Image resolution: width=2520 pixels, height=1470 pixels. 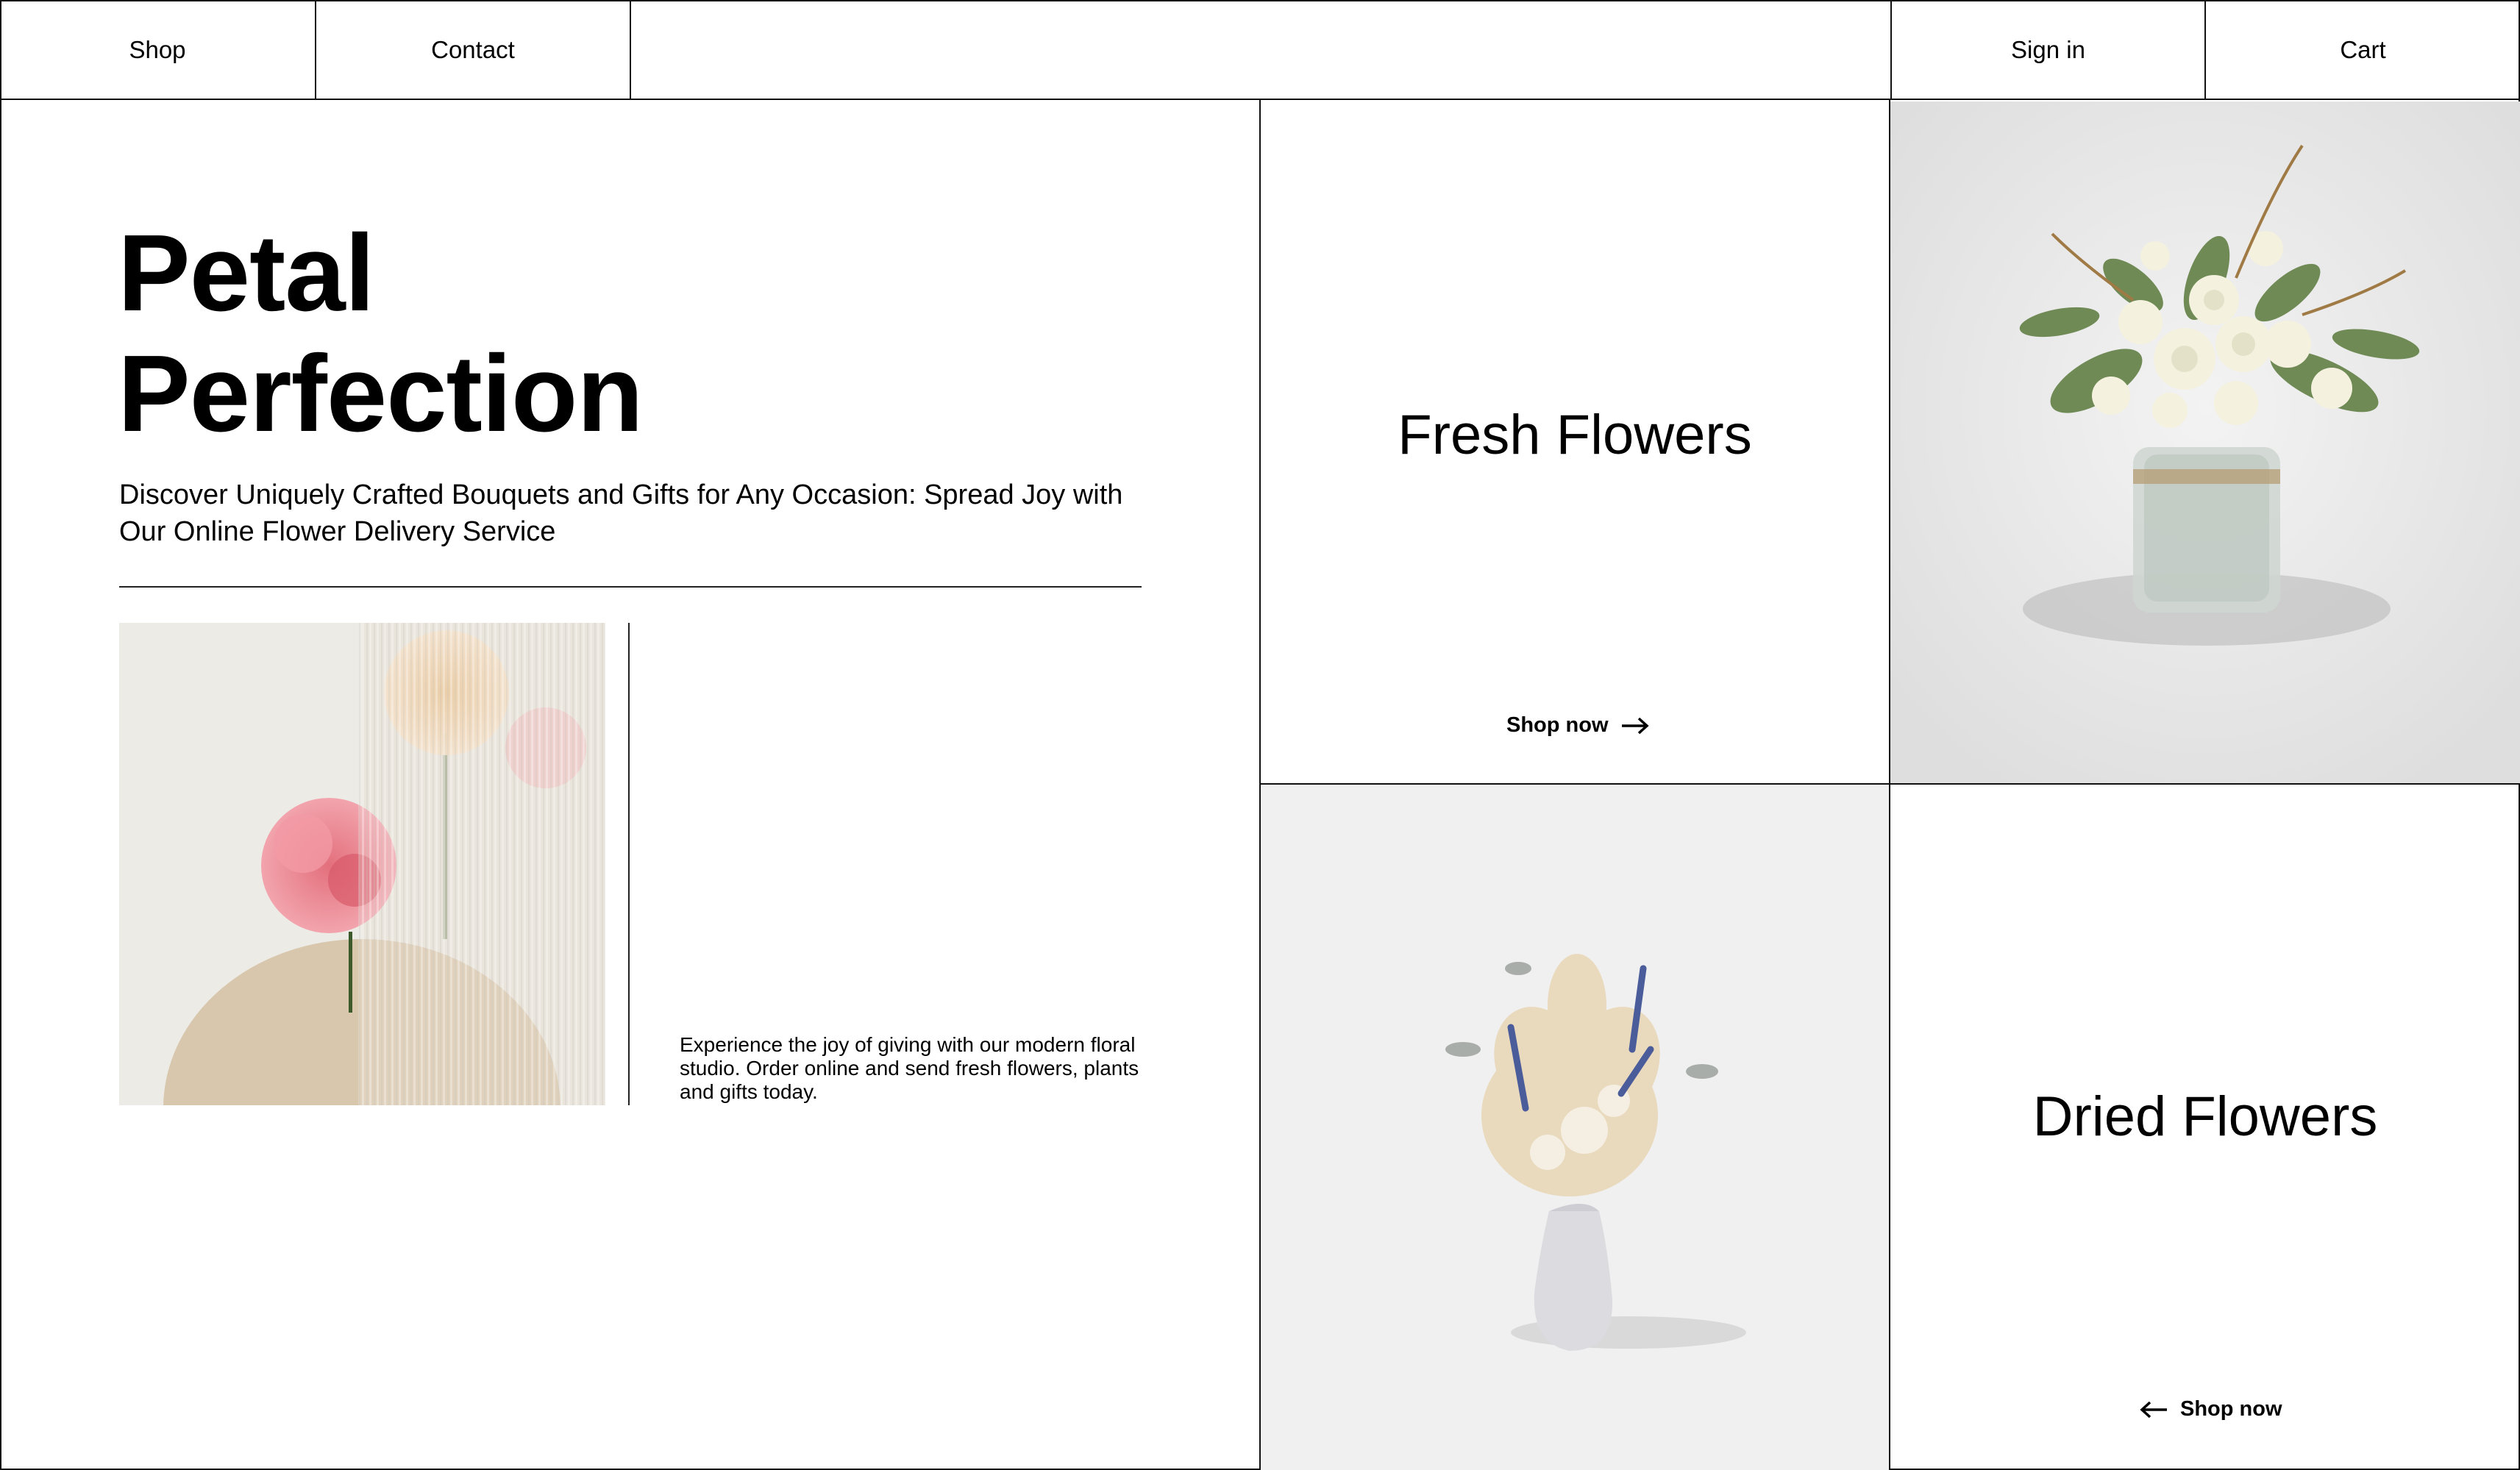 I want to click on nav-cart: Cart, so click(x=2362, y=50).